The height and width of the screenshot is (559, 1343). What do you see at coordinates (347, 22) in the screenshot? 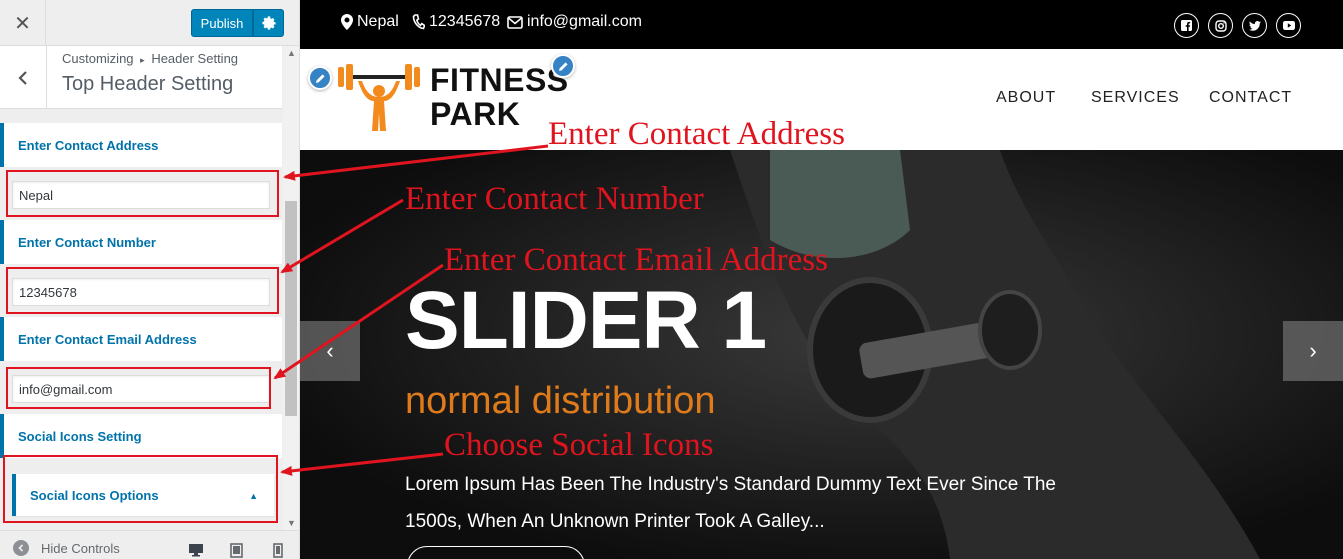
I see `map-marker-icon` at bounding box center [347, 22].